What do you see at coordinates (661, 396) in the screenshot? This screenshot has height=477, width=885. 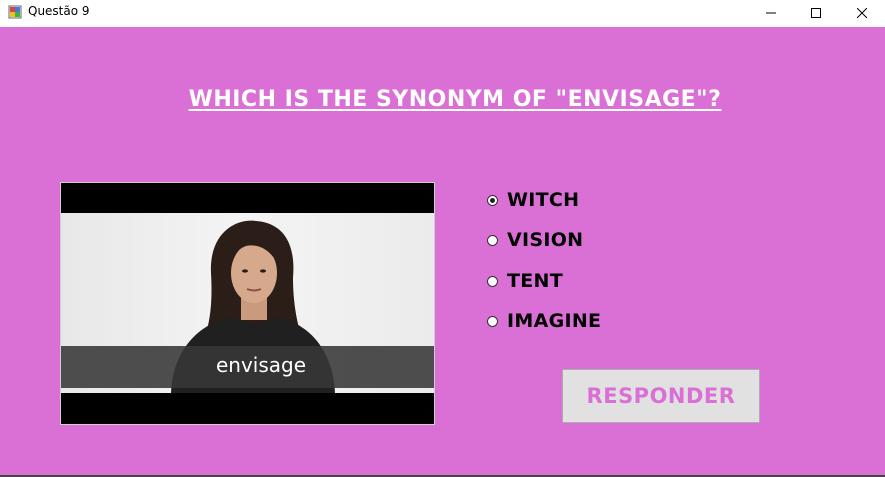 I see `responder-button: RESPONDER` at bounding box center [661, 396].